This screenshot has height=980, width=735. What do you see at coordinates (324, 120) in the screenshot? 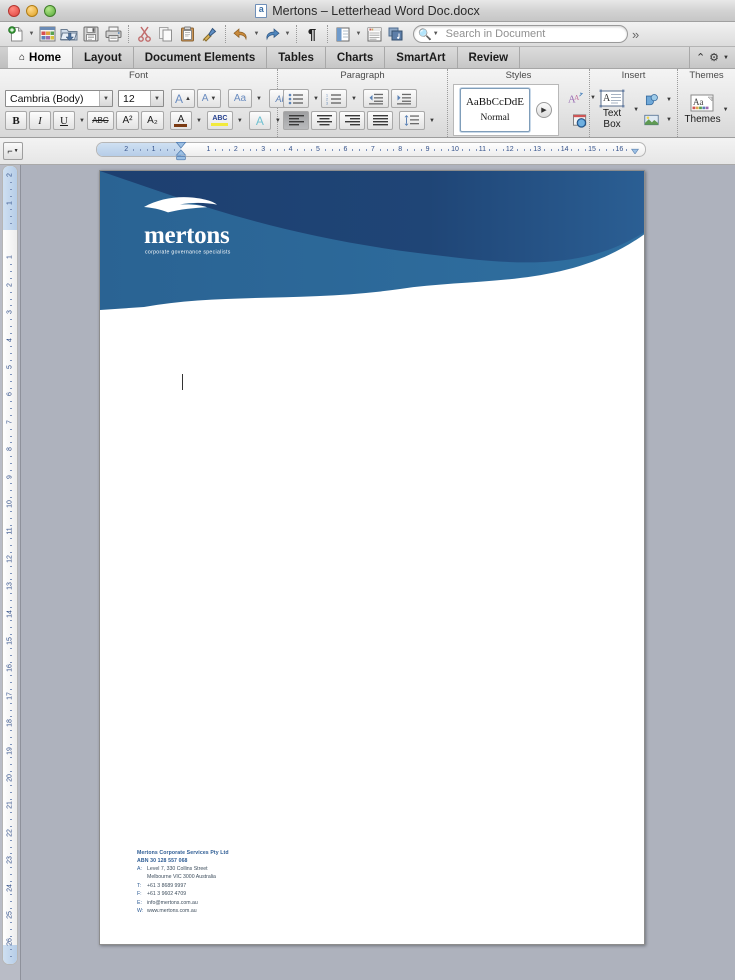
I see `align-center-button` at bounding box center [324, 120].